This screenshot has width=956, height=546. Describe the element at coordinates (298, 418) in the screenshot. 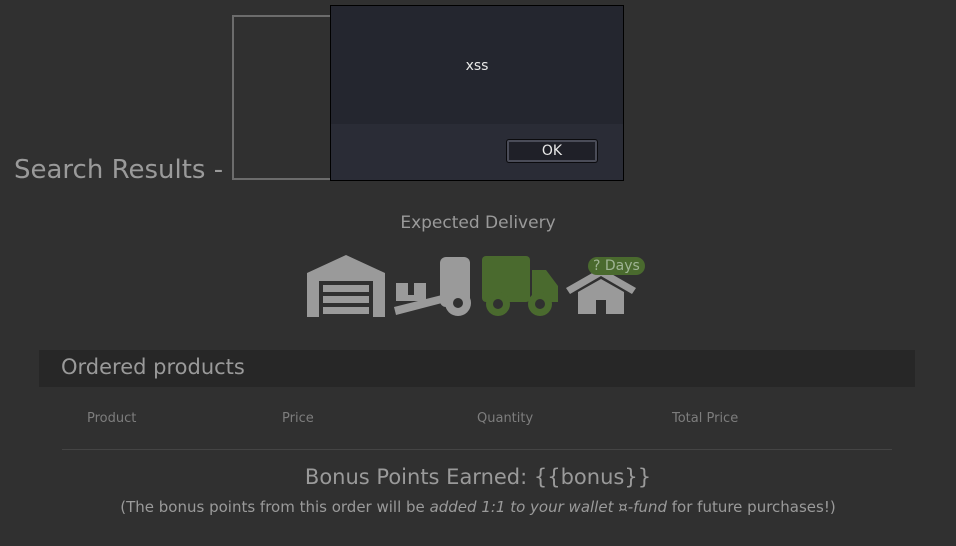

I see `column-header-price: Price` at that location.